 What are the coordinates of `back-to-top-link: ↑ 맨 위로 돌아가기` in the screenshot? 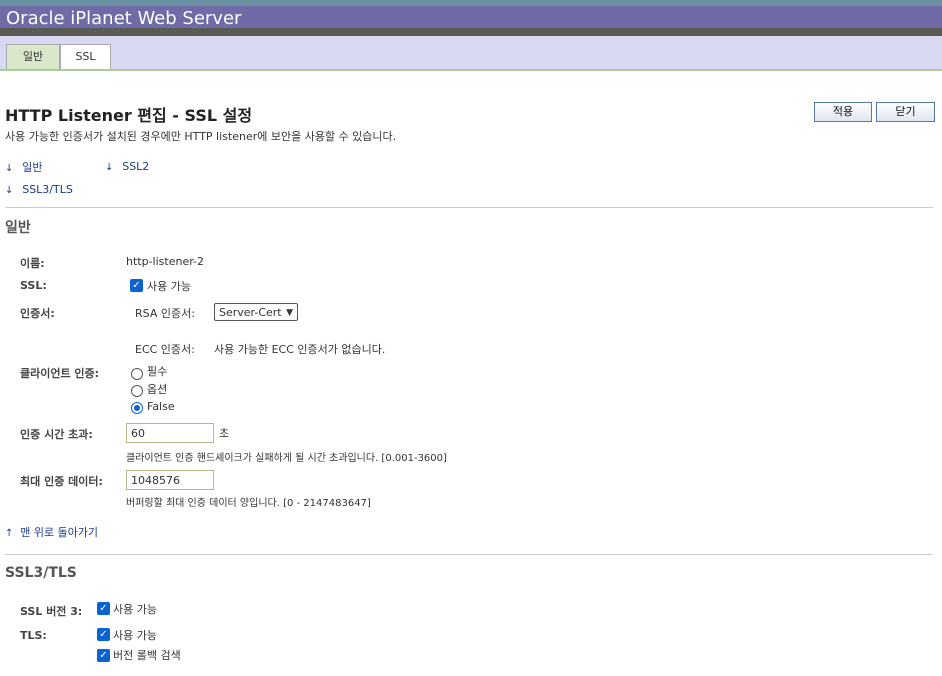 It's located at (51, 532).